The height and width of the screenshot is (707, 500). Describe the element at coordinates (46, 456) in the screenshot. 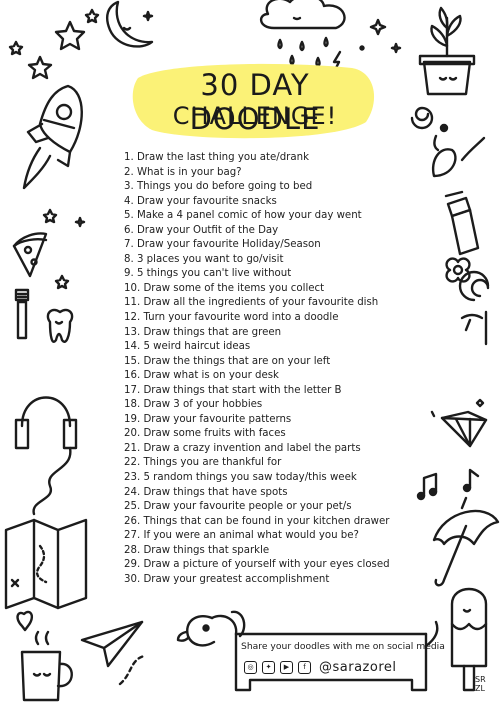

I see `headphones-icon` at that location.